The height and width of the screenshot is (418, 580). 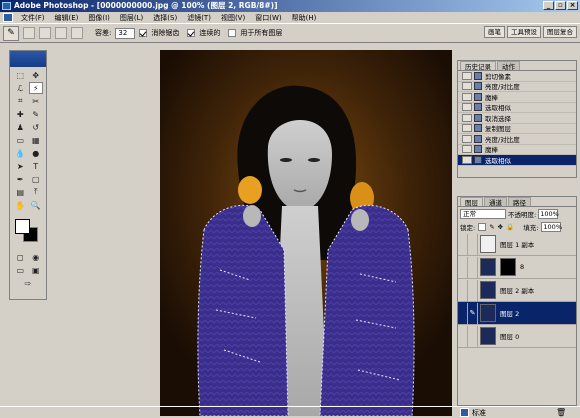 What do you see at coordinates (29, 33) in the screenshot?
I see `new-selection-icon` at bounding box center [29, 33].